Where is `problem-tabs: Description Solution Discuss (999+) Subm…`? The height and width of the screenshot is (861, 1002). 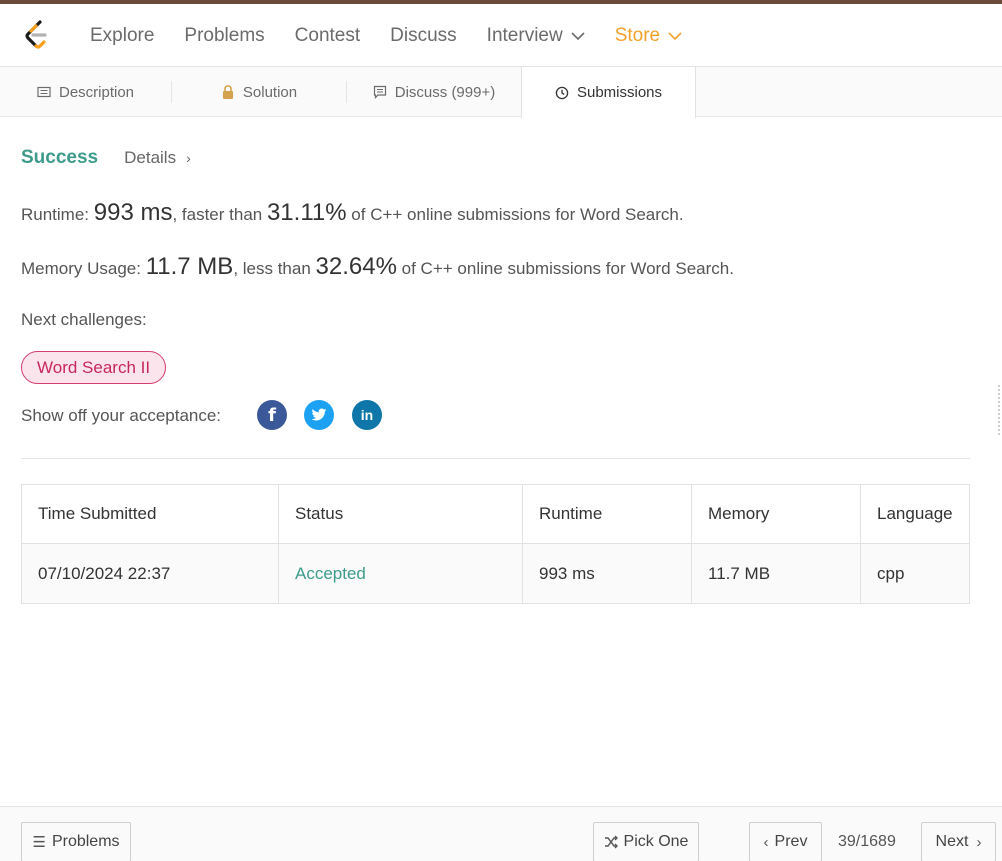 problem-tabs: Description Solution Discuss (999+) Subm… is located at coordinates (501, 92).